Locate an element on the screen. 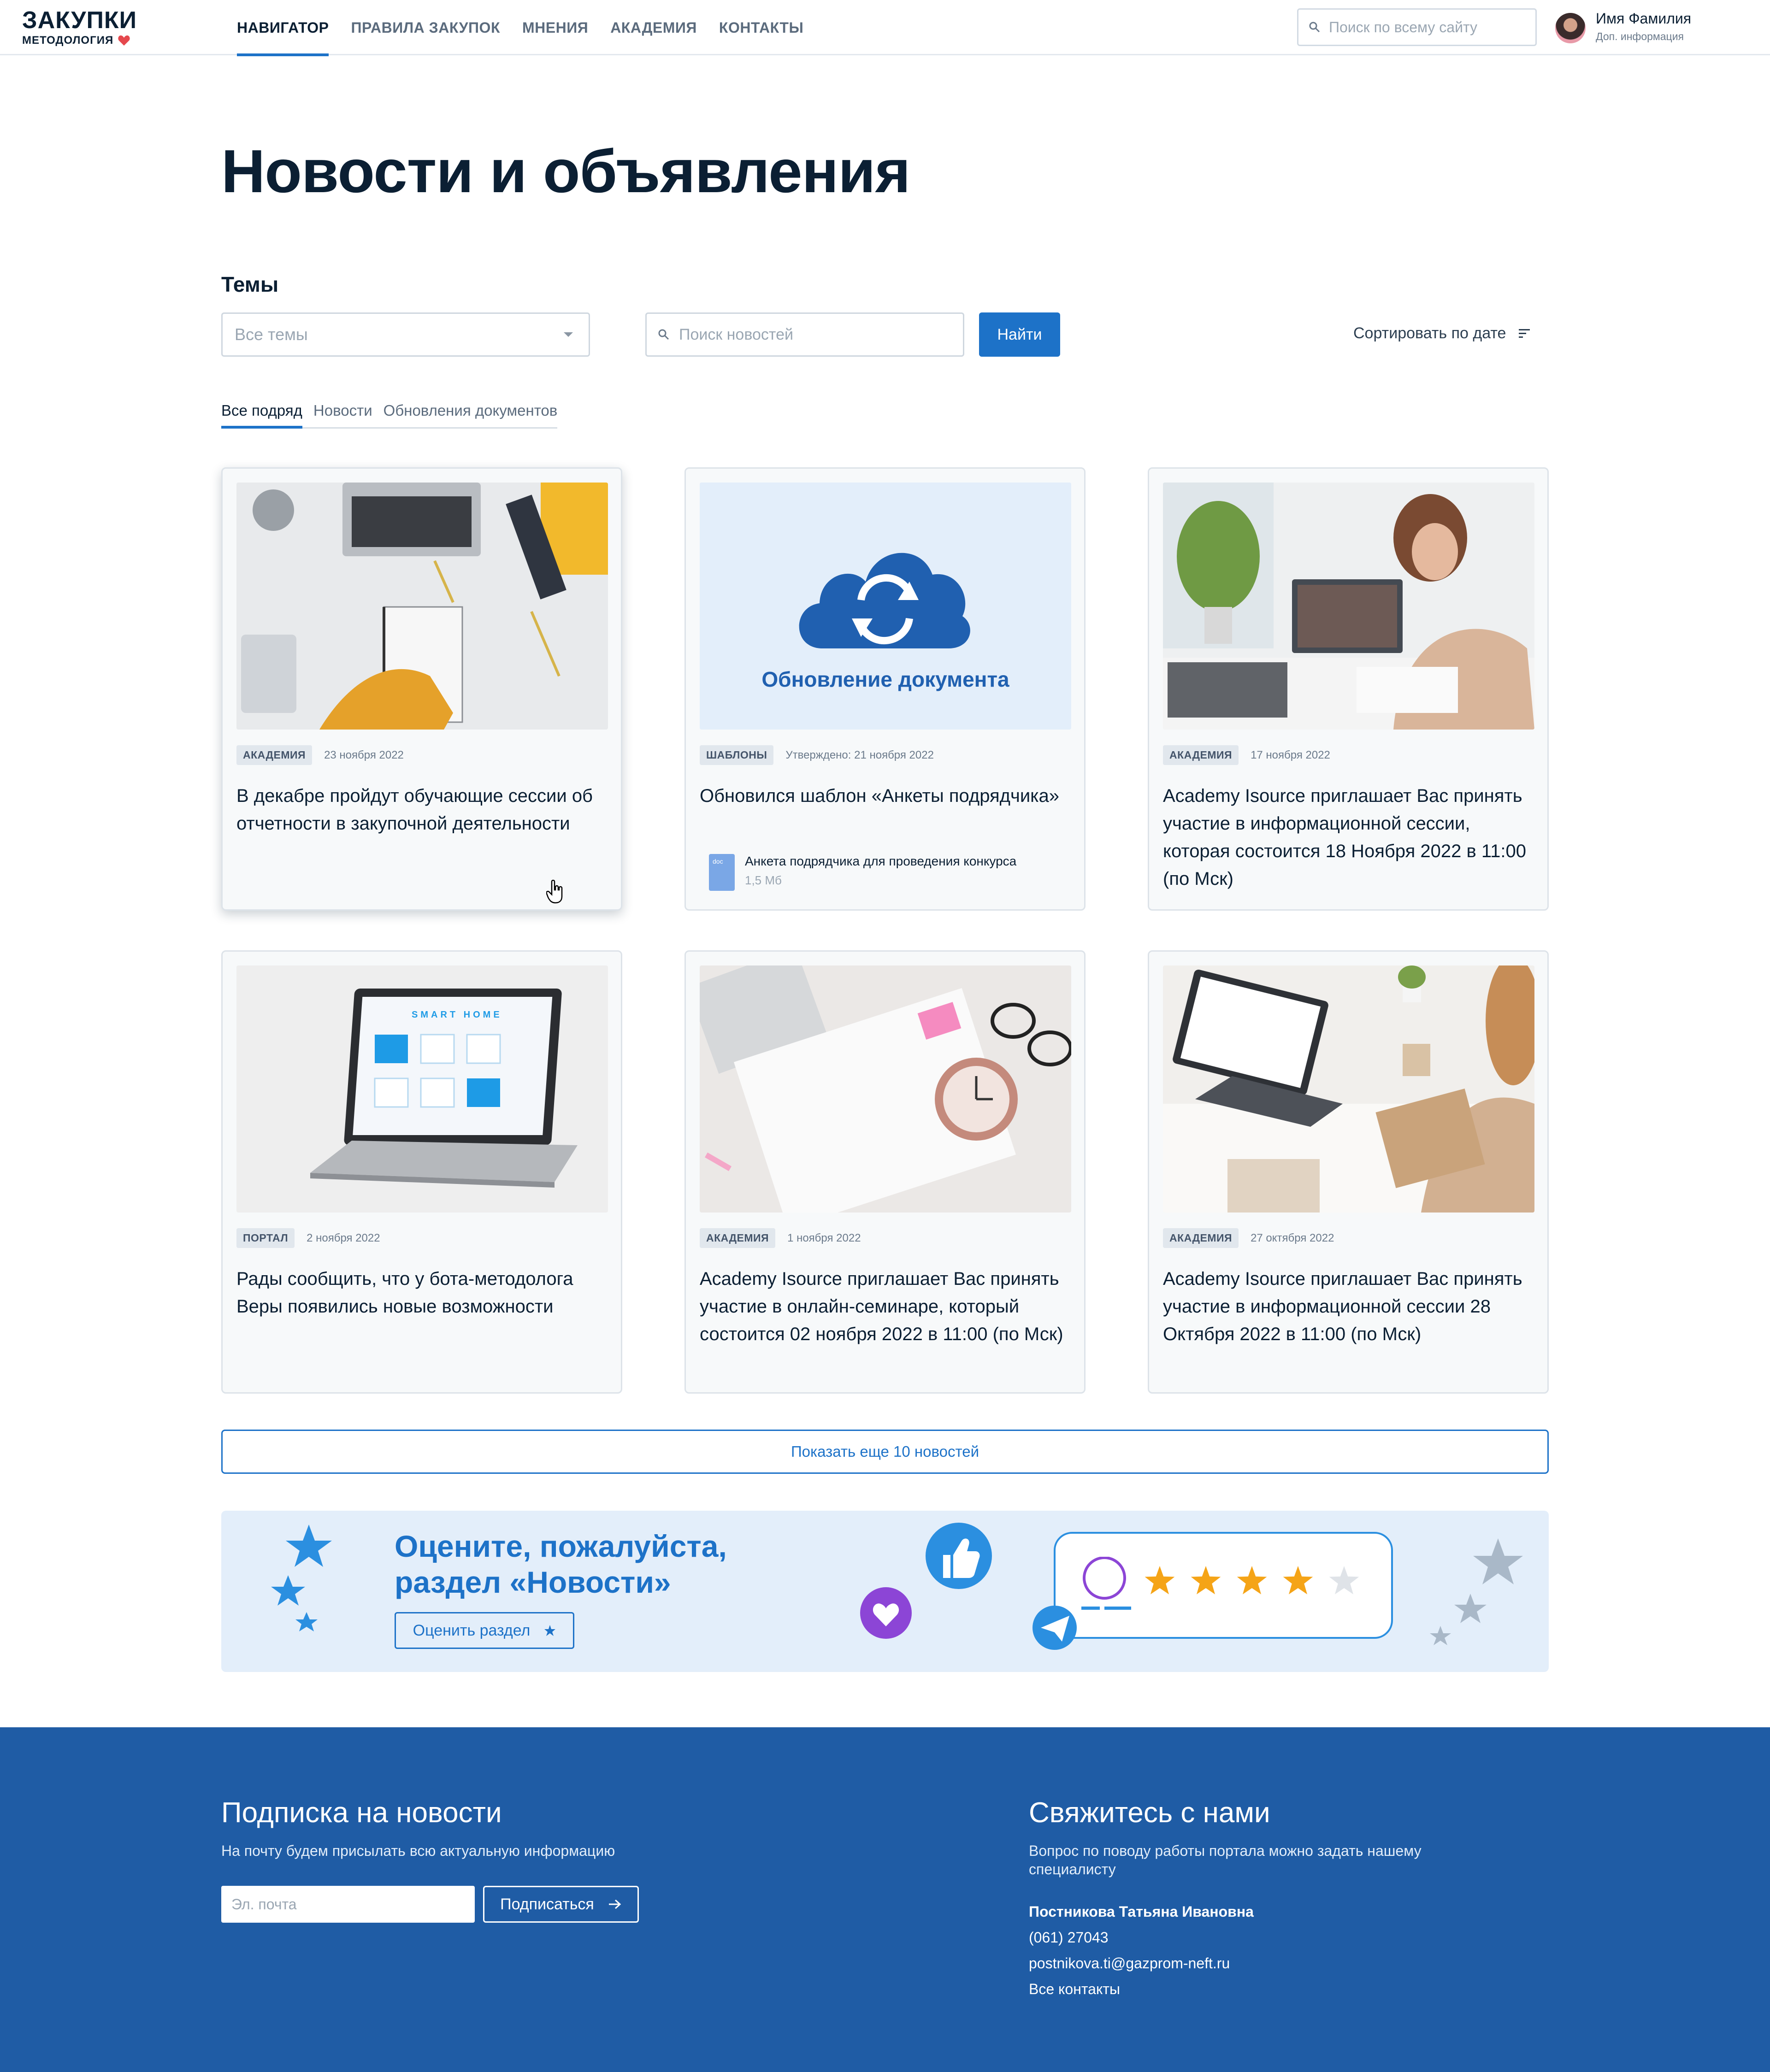 The image size is (1770, 2072). contact-email: postnikova.ti@gazprom-neft.ru is located at coordinates (1129, 1963).